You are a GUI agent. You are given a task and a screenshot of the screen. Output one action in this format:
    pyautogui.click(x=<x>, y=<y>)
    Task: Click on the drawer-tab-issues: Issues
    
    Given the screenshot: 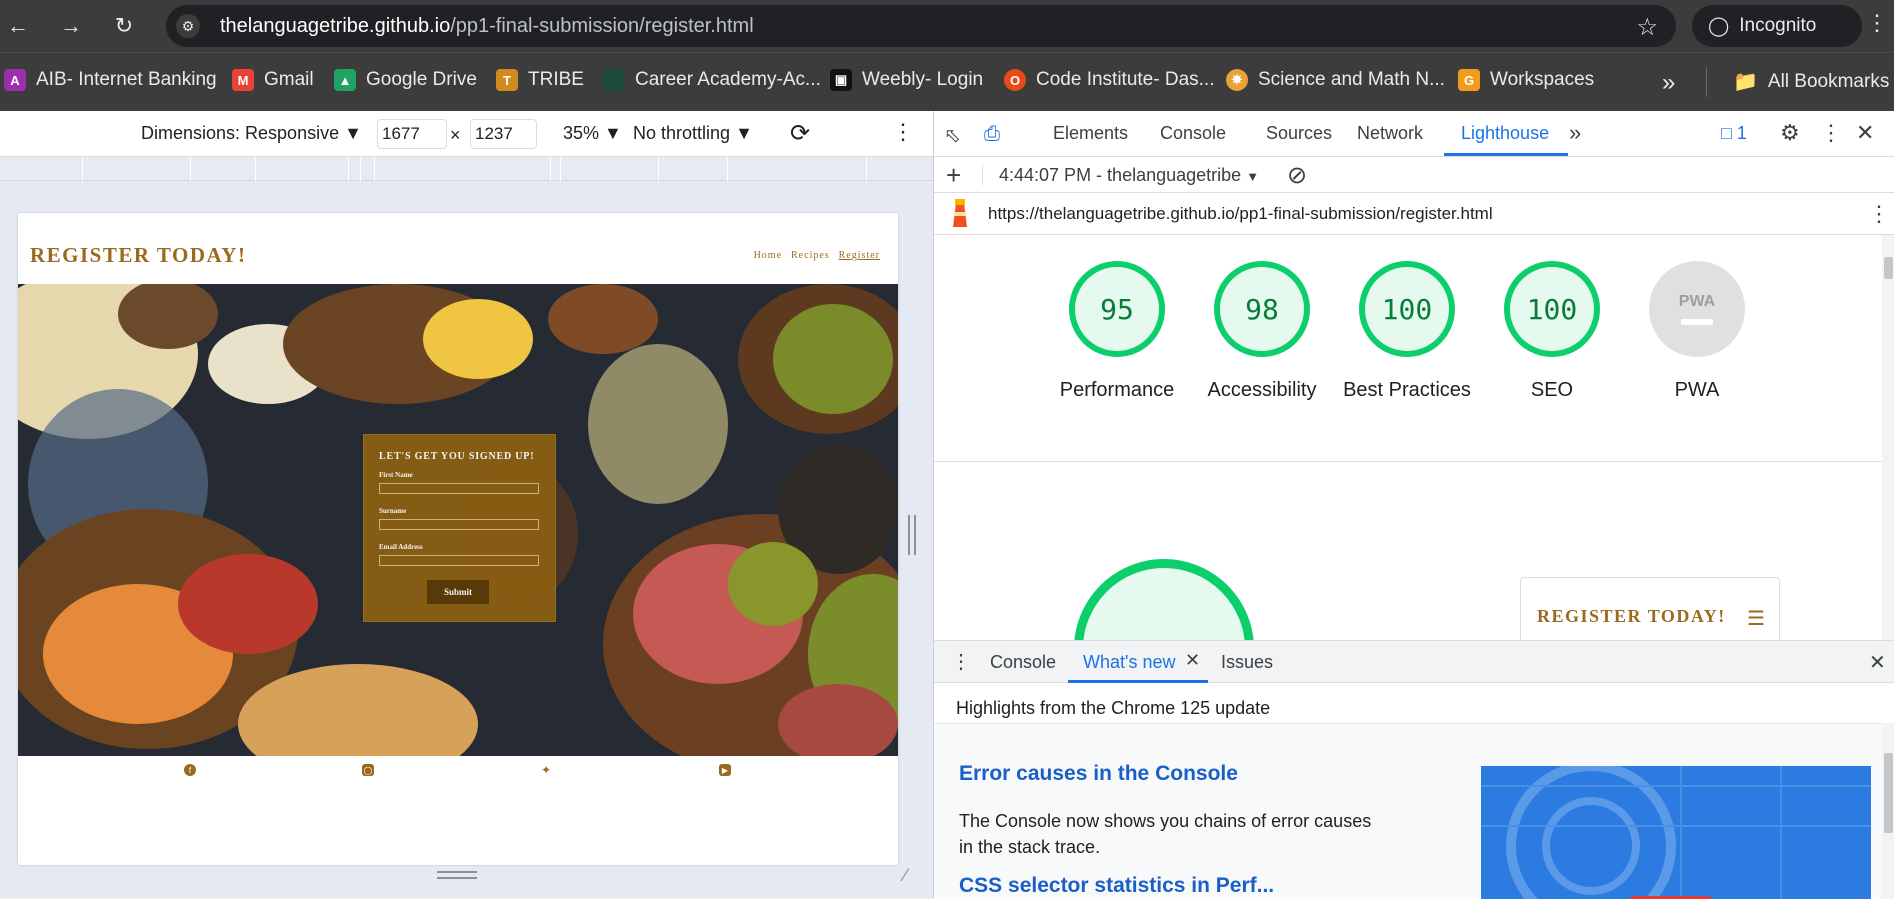 What is the action you would take?
    pyautogui.click(x=1247, y=662)
    